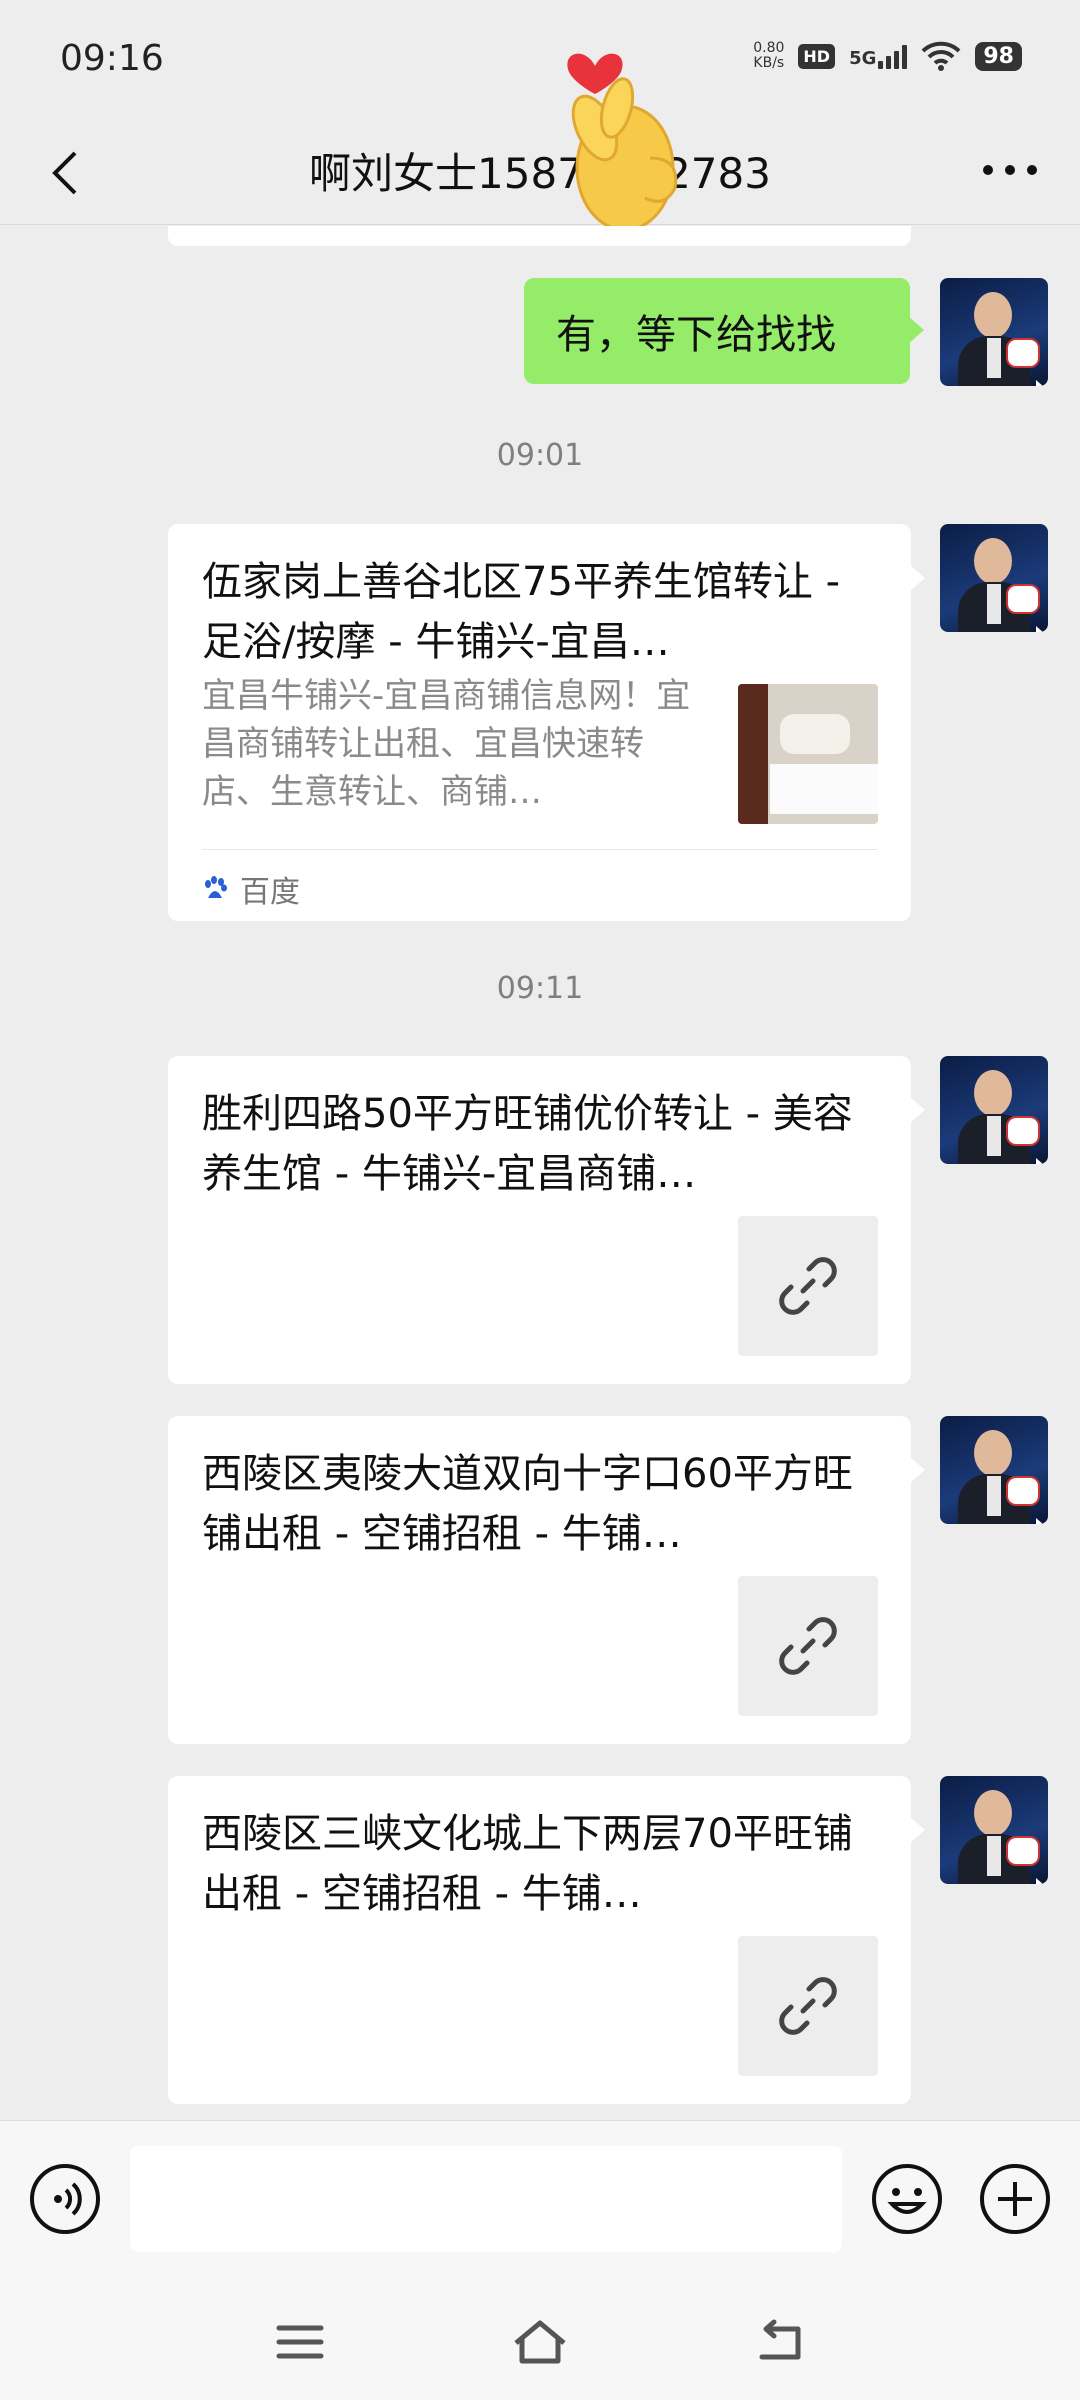 The width and height of the screenshot is (1080, 2400). I want to click on baidu-paw-icon, so click(216, 887).